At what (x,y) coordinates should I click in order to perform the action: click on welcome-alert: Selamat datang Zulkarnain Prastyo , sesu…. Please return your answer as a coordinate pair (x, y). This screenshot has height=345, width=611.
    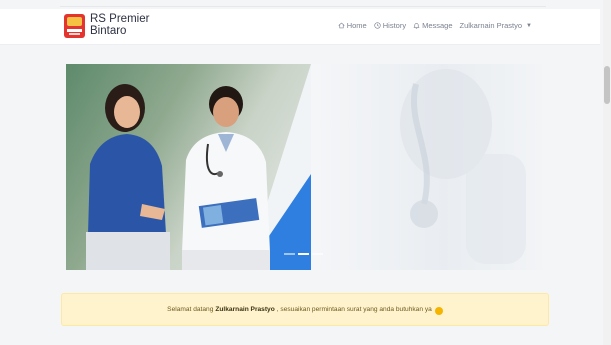
    Looking at the image, I should click on (305, 309).